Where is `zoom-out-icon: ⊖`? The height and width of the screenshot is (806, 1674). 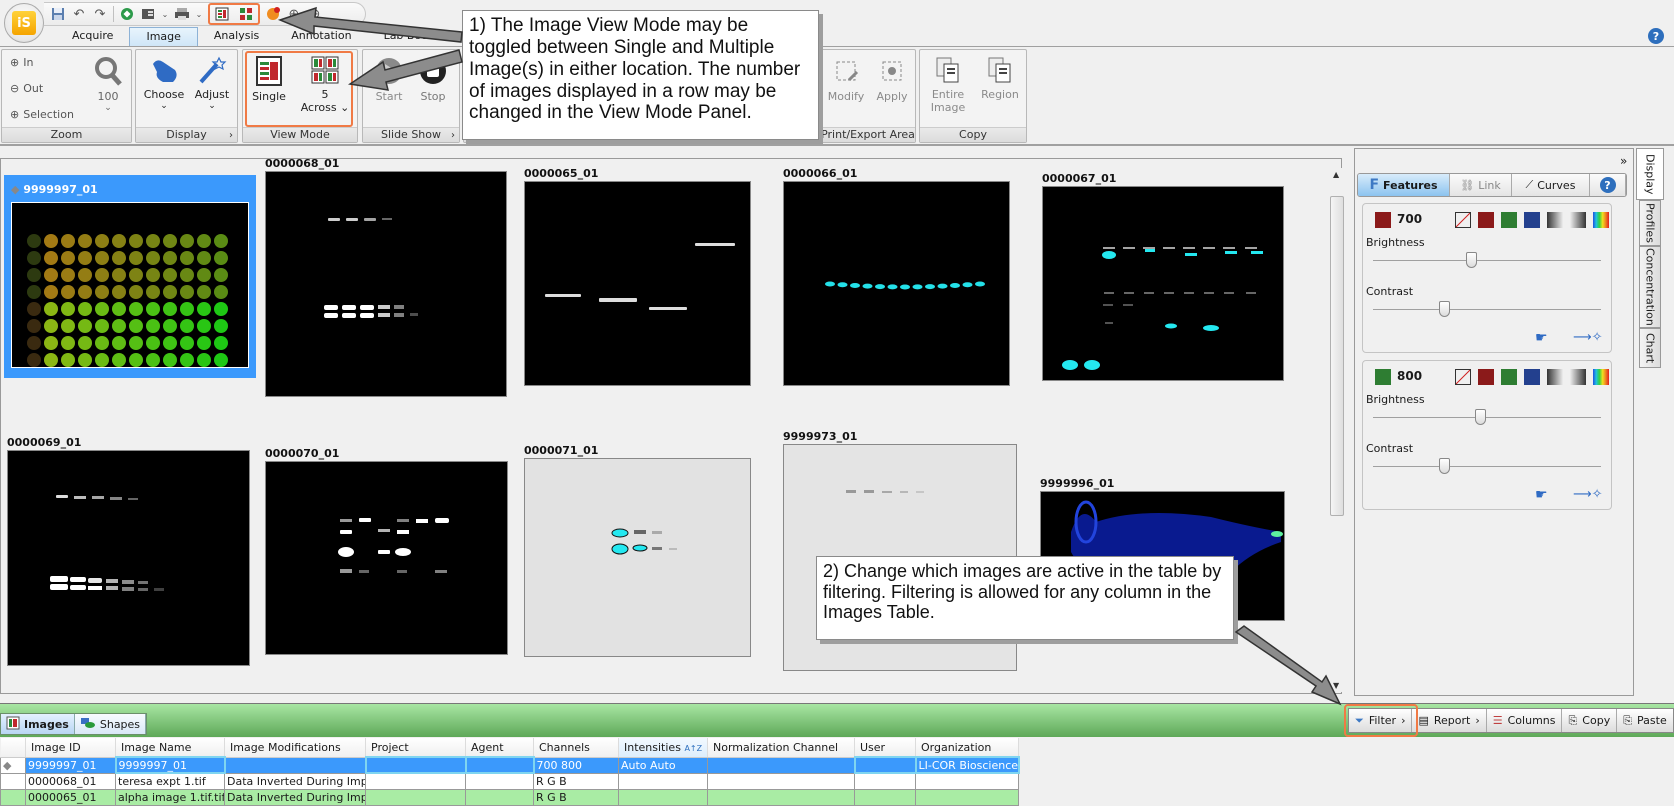
zoom-out-icon: ⊖ is located at coordinates (315, 14).